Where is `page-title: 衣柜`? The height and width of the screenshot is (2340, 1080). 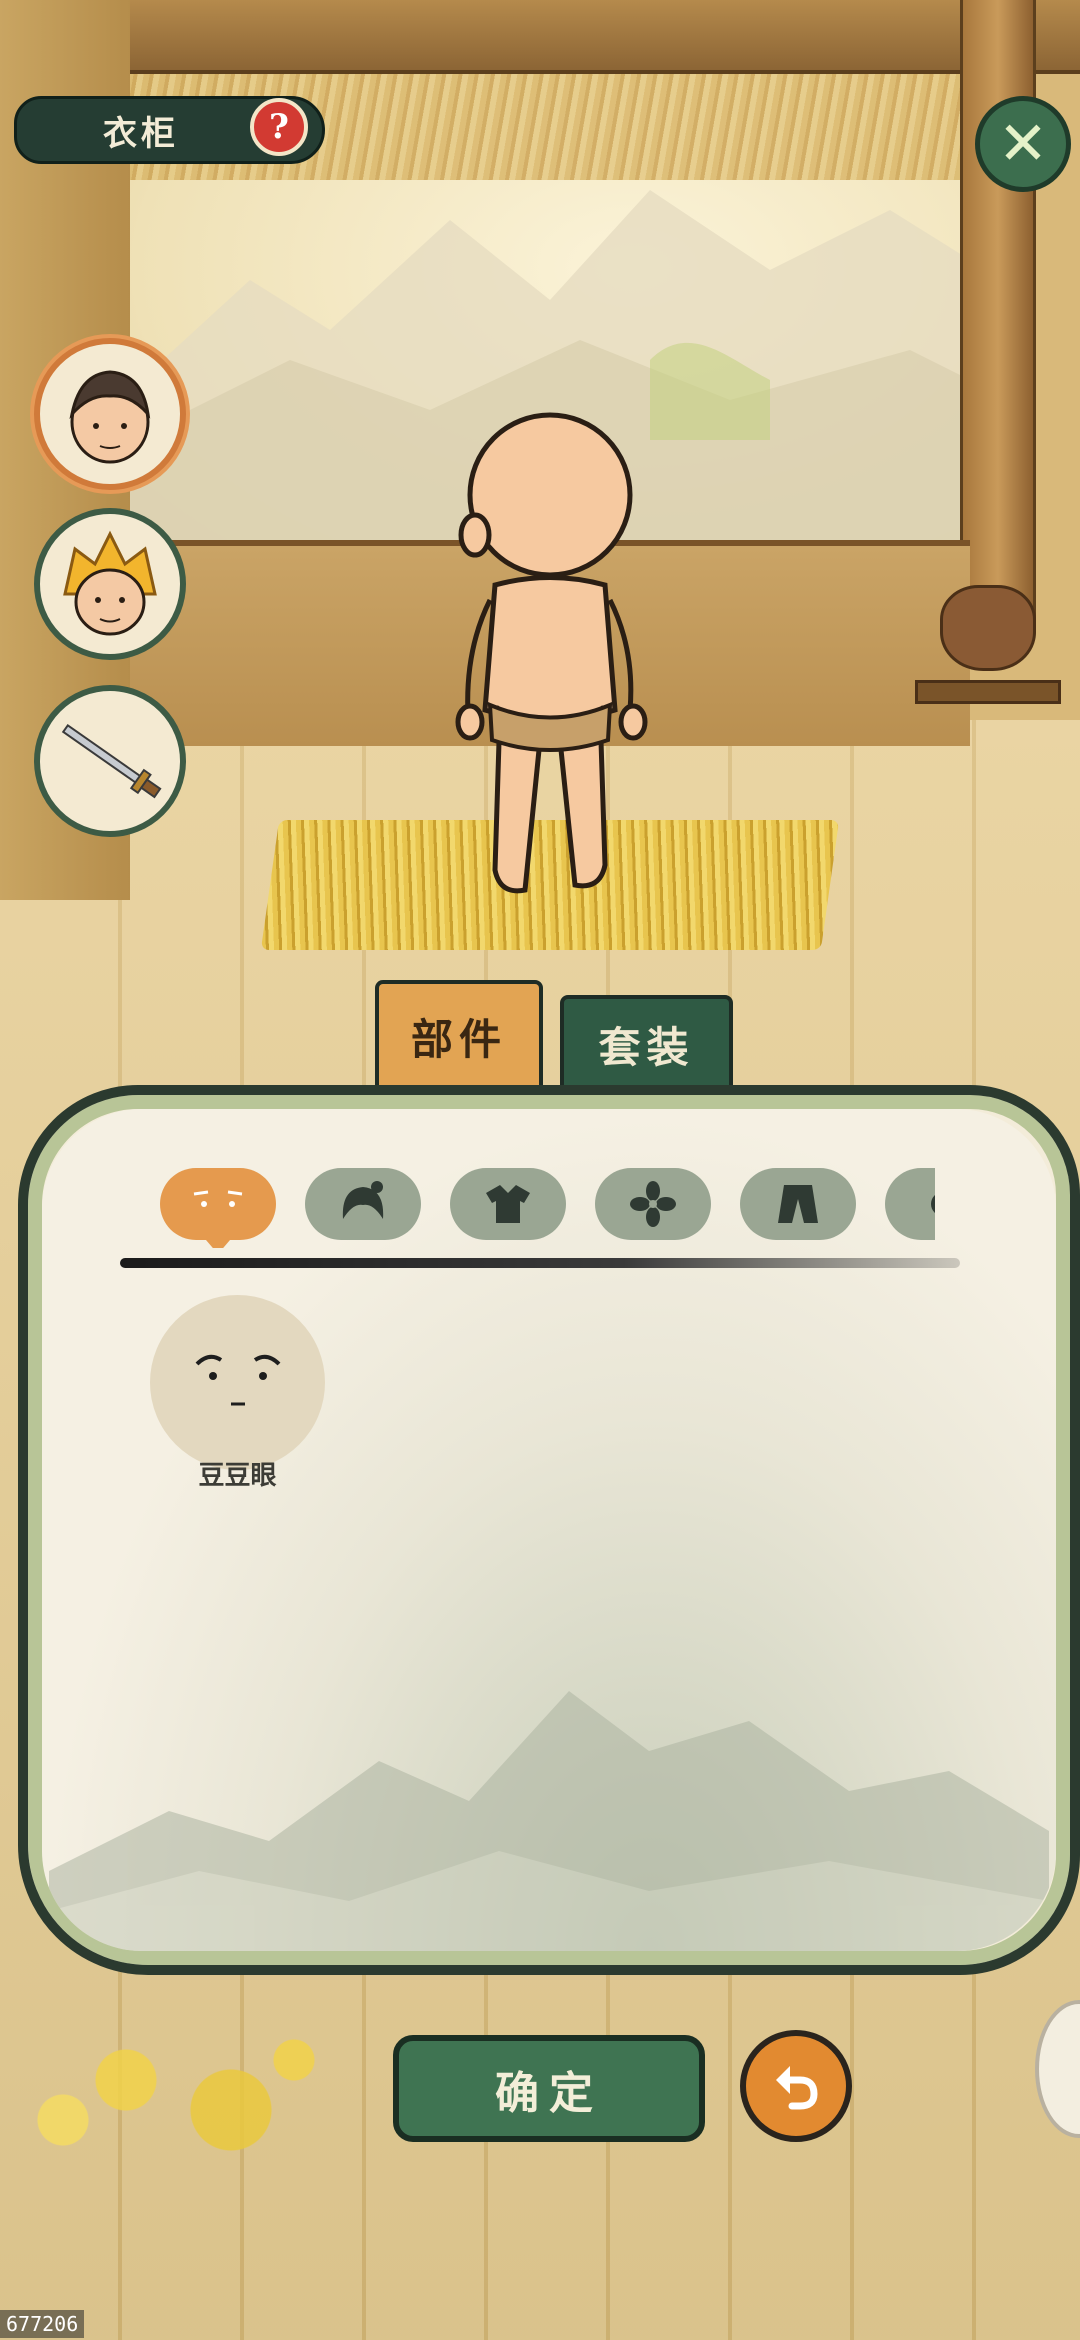 page-title: 衣柜 is located at coordinates (141, 133).